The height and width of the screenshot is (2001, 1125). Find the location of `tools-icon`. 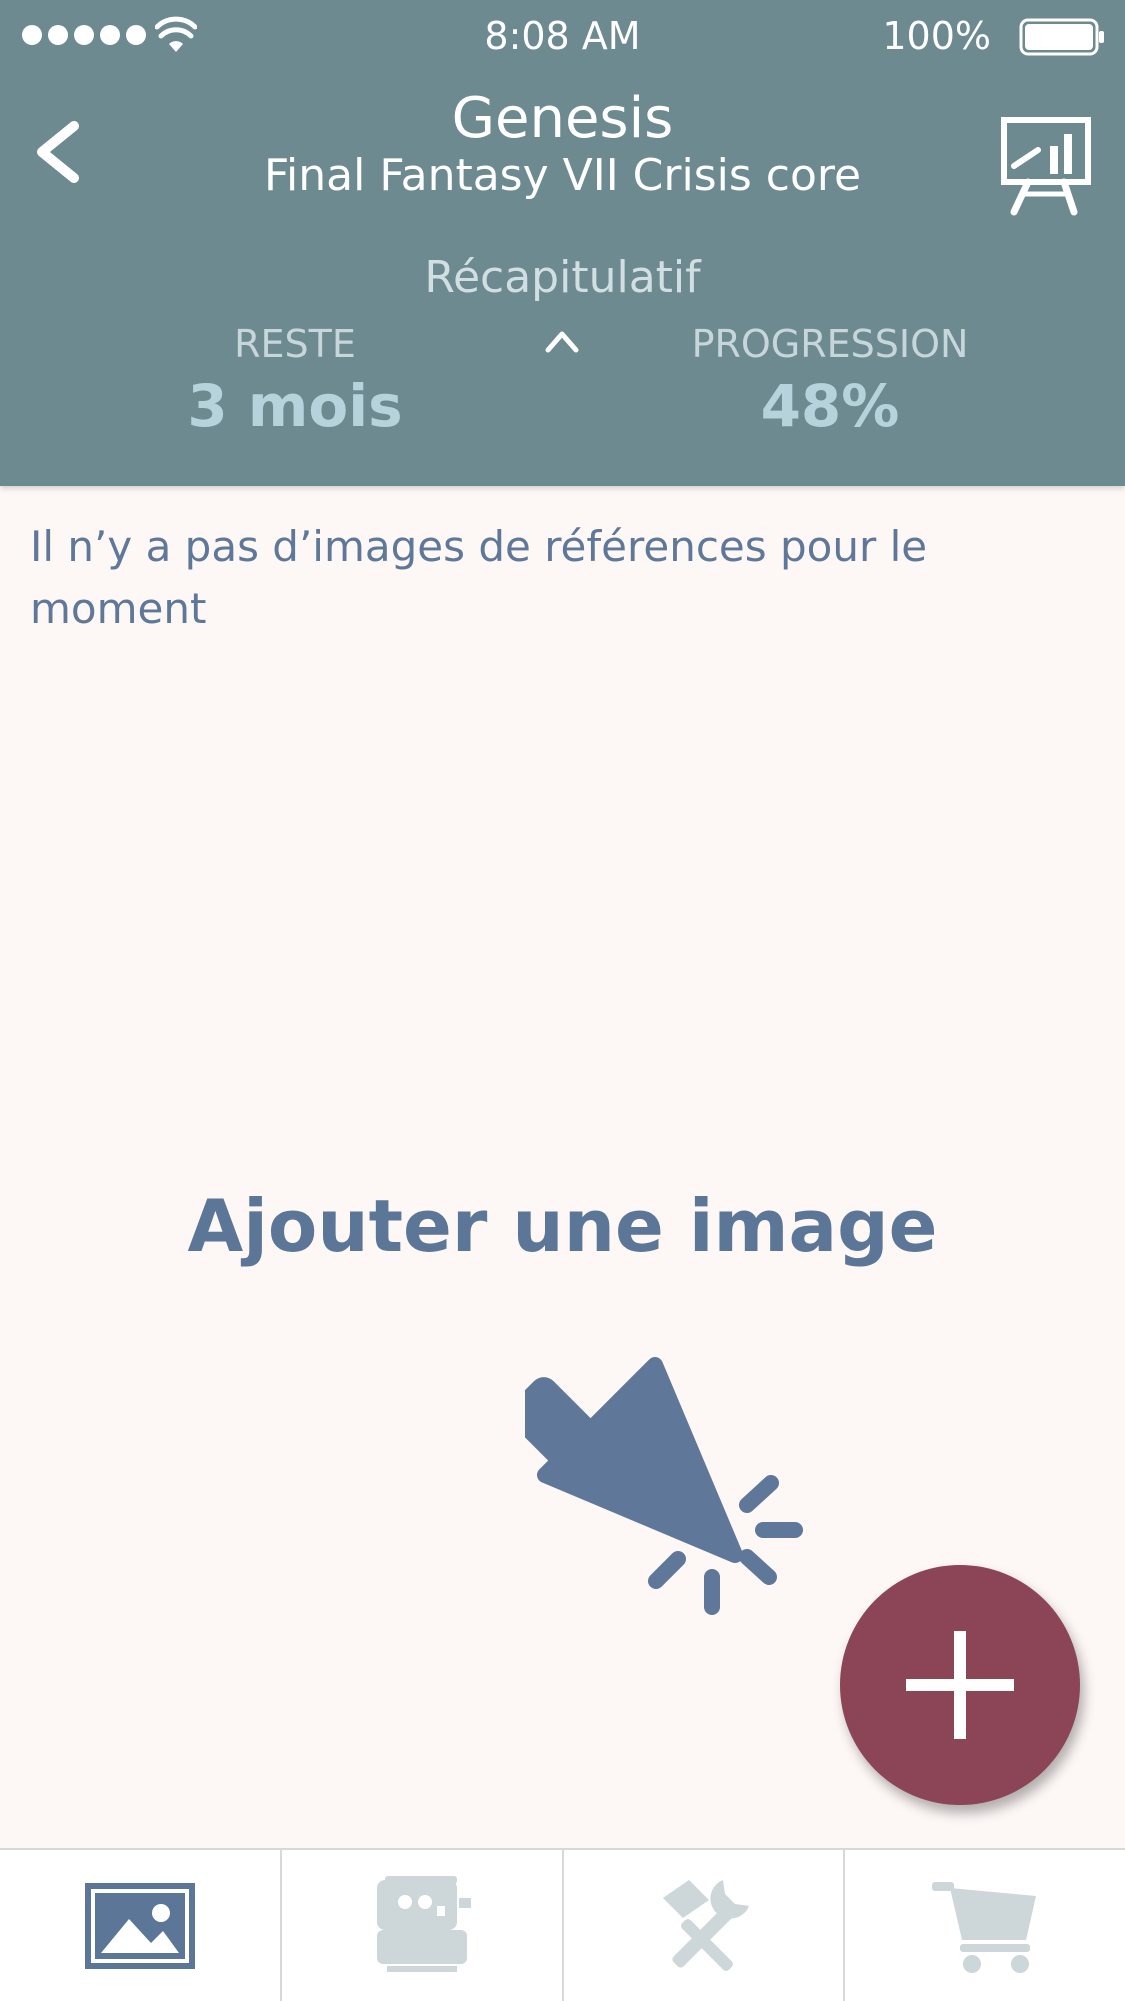

tools-icon is located at coordinates (706, 1925).